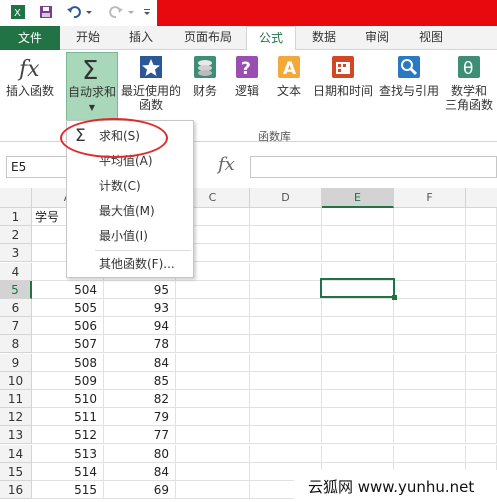  Describe the element at coordinates (30, 38) in the screenshot. I see `tab-file: 文件` at that location.